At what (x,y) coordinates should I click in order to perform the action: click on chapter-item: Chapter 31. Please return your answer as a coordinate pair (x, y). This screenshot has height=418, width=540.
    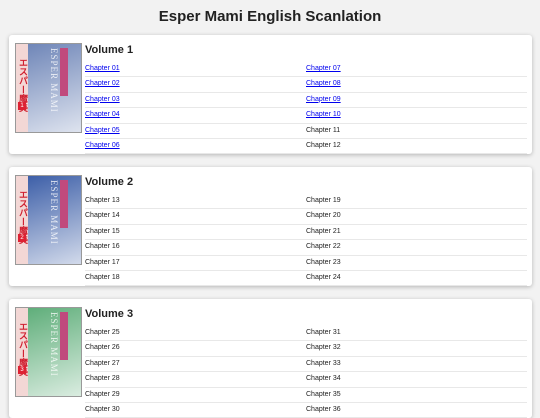
    Looking at the image, I should click on (416, 334).